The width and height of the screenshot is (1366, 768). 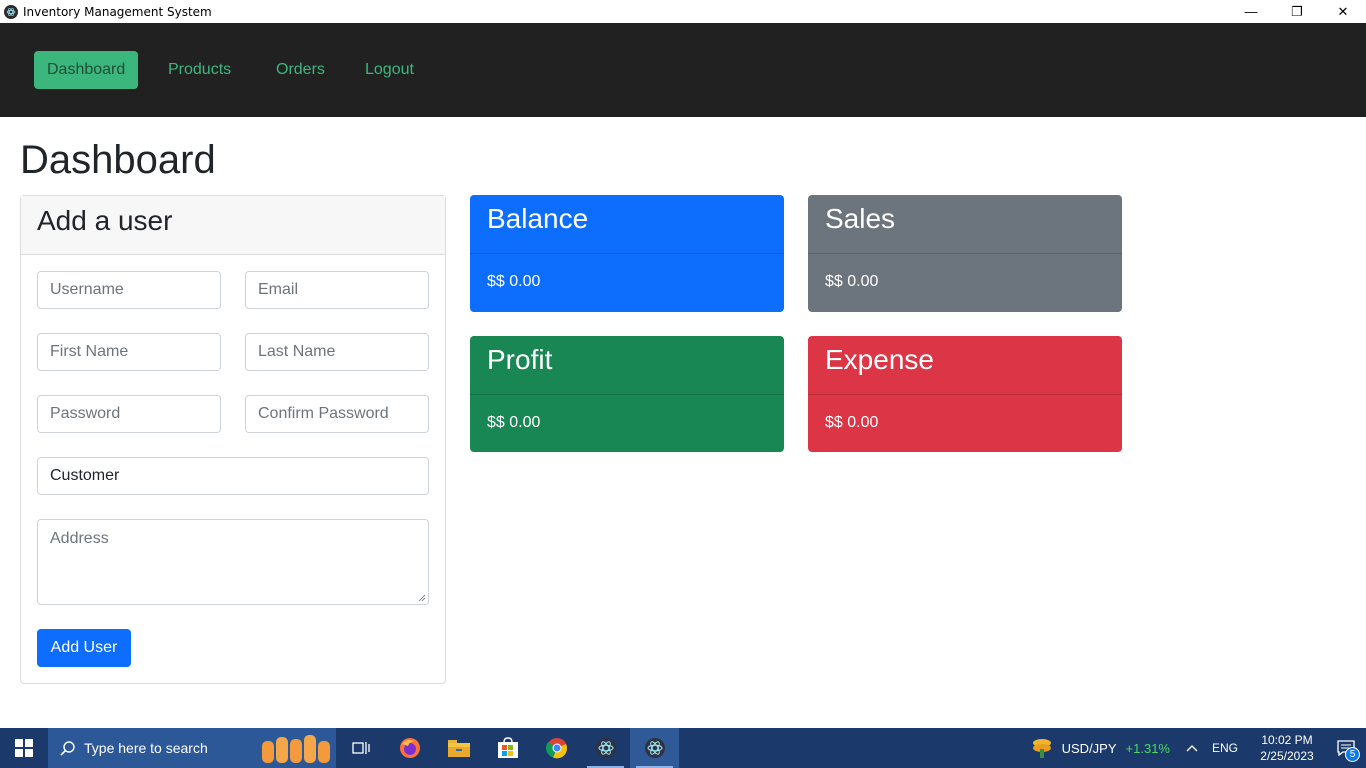 What do you see at coordinates (129, 414) in the screenshot?
I see `password-input: Password` at bounding box center [129, 414].